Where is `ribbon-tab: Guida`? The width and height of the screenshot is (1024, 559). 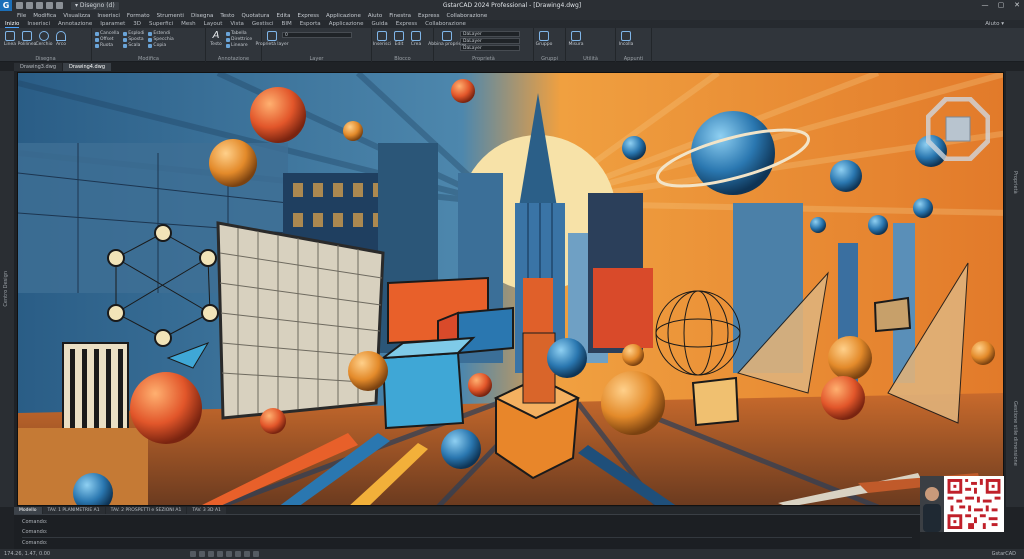
ribbon-tab: Guida is located at coordinates (380, 24).